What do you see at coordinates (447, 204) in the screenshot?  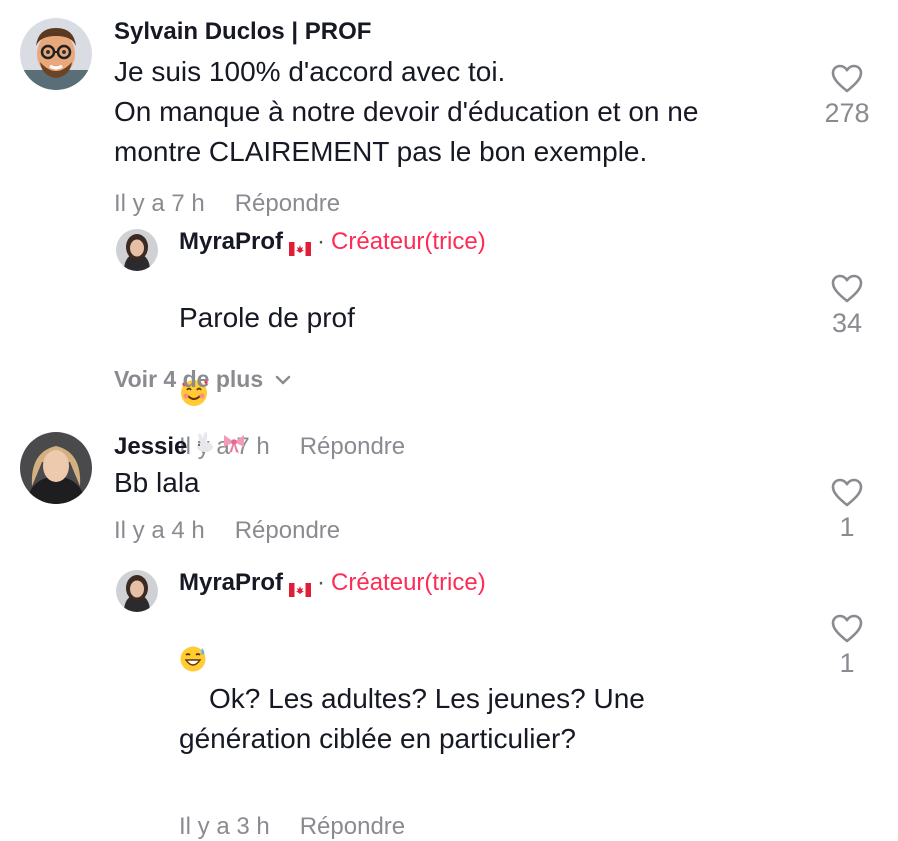 I see `comment-meta: Il y a 7 h Répondre` at bounding box center [447, 204].